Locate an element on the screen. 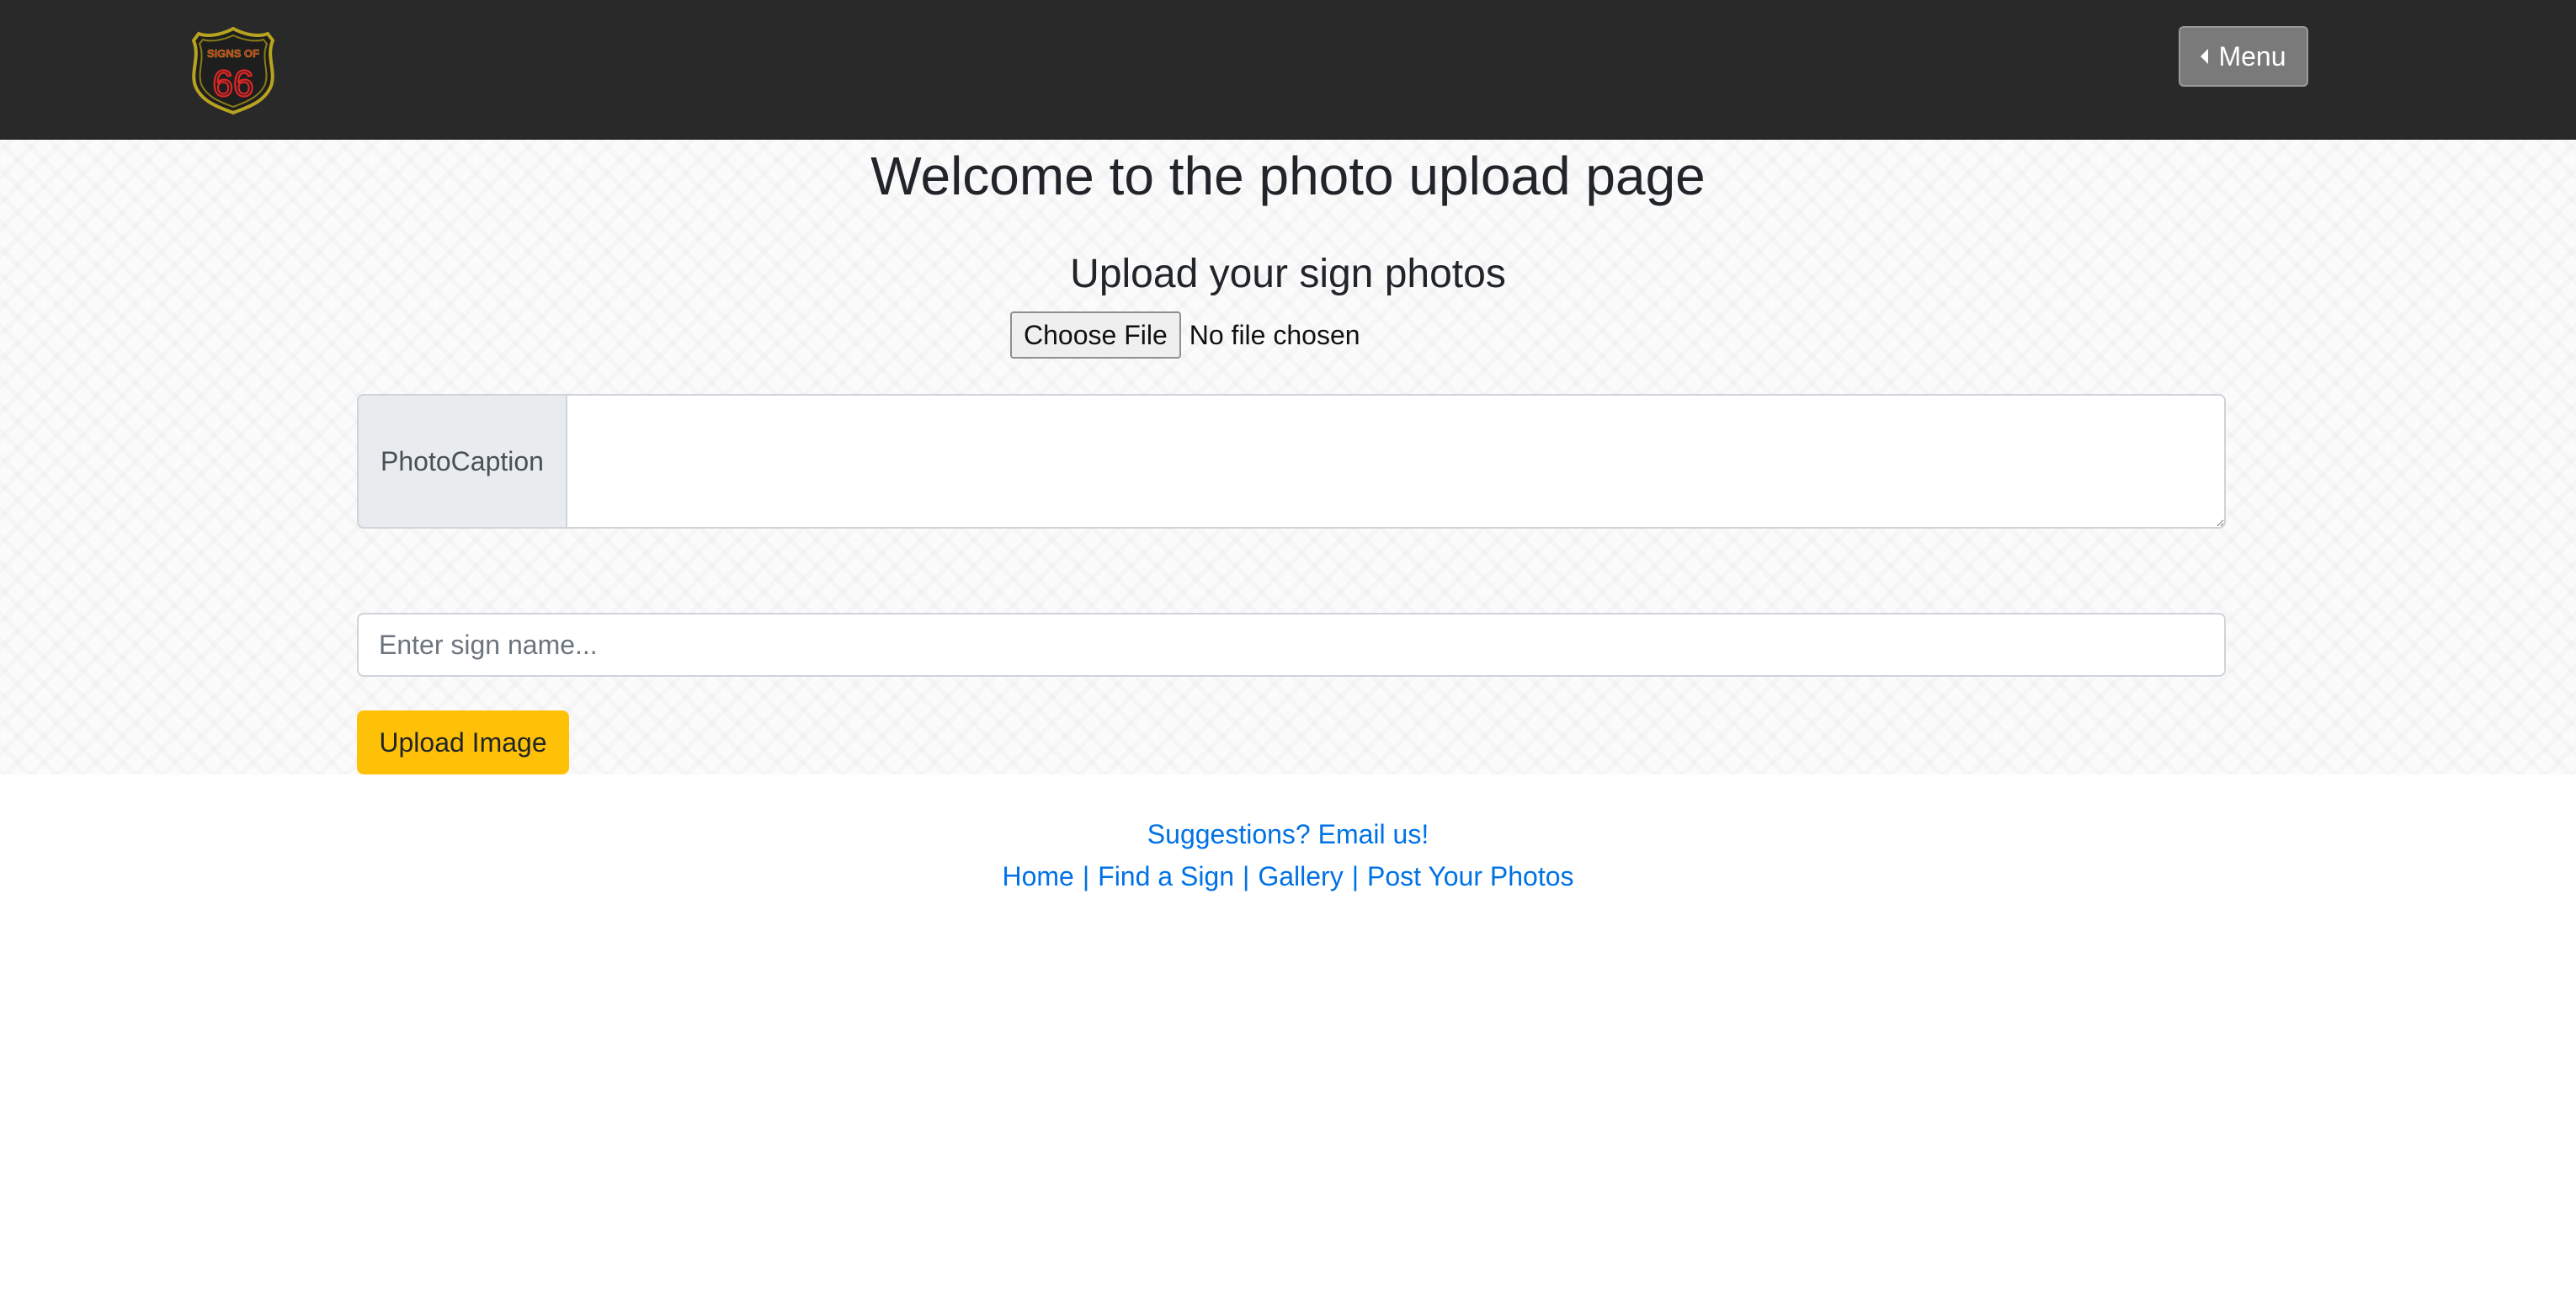 The image size is (2576, 1314). footer-link-home: Home is located at coordinates (1038, 876).